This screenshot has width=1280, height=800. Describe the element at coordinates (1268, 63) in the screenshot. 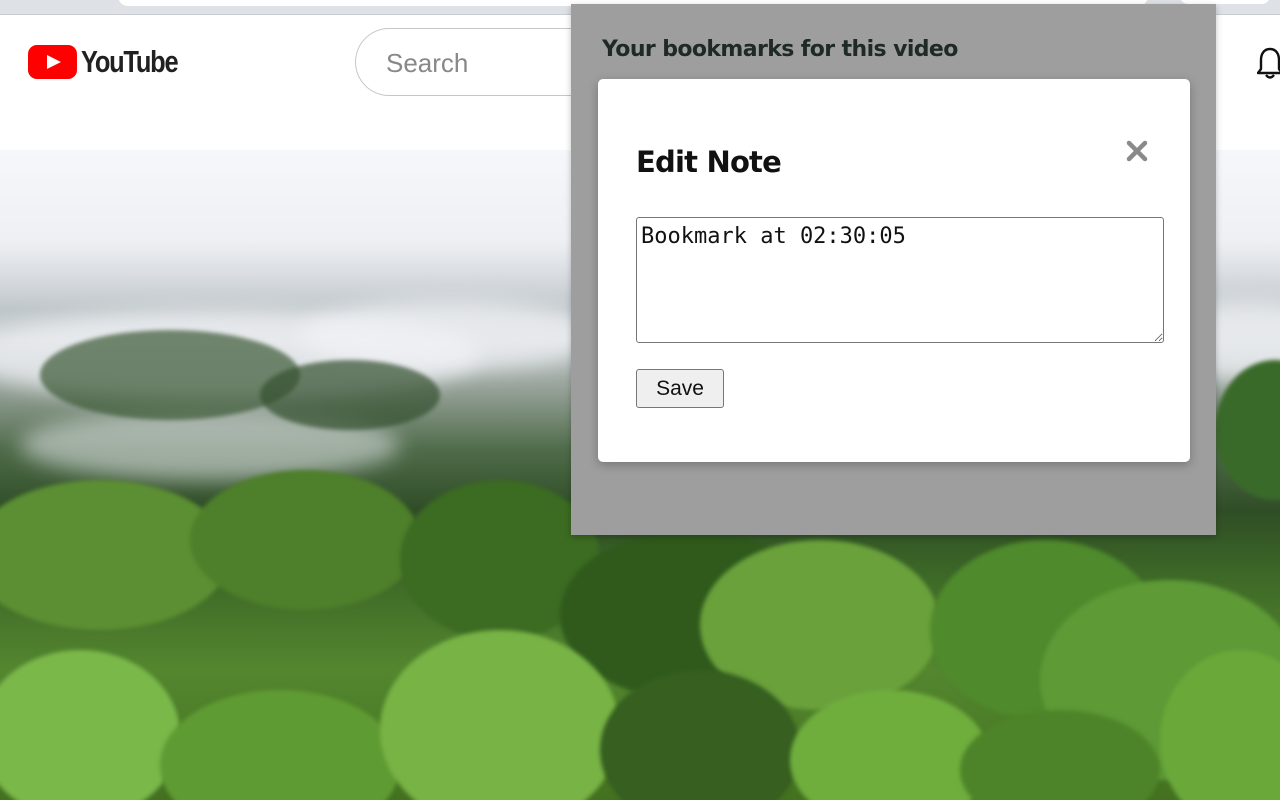

I see `bell-icon` at that location.